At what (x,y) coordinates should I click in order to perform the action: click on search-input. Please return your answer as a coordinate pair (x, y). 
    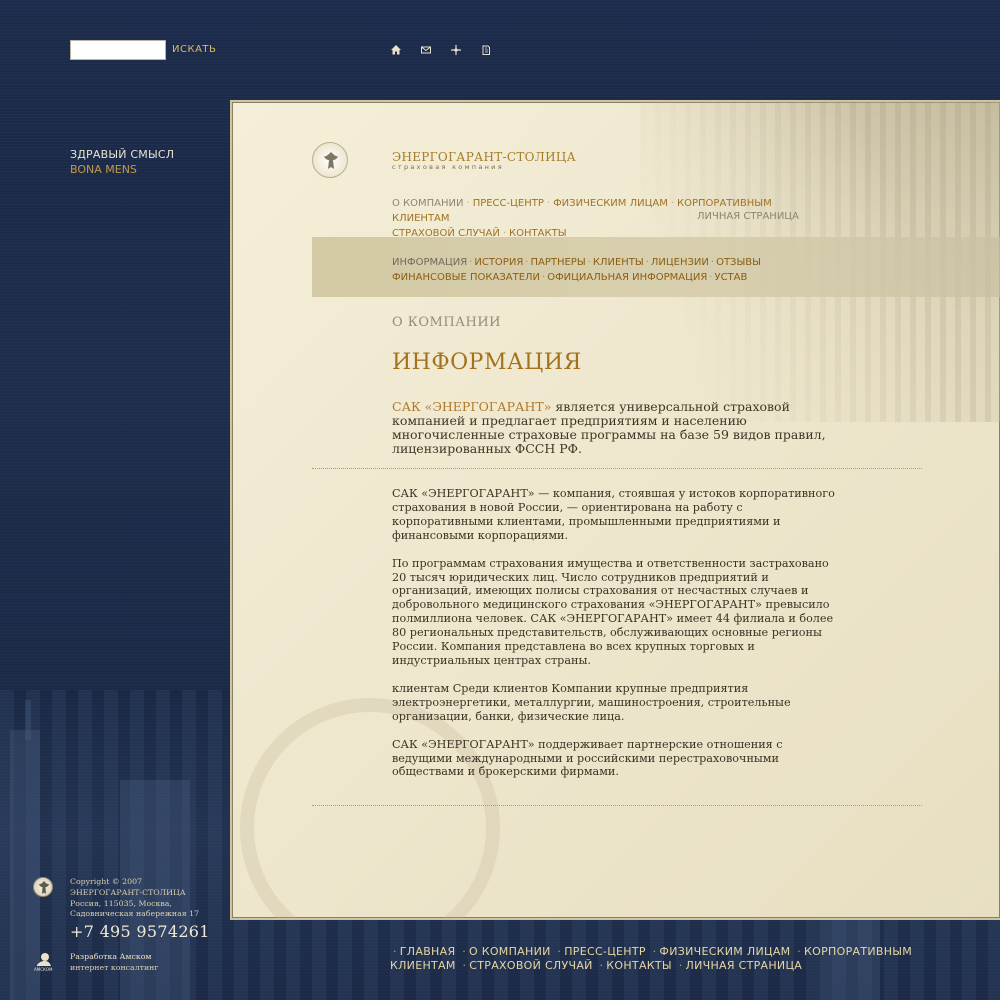
    Looking at the image, I should click on (118, 50).